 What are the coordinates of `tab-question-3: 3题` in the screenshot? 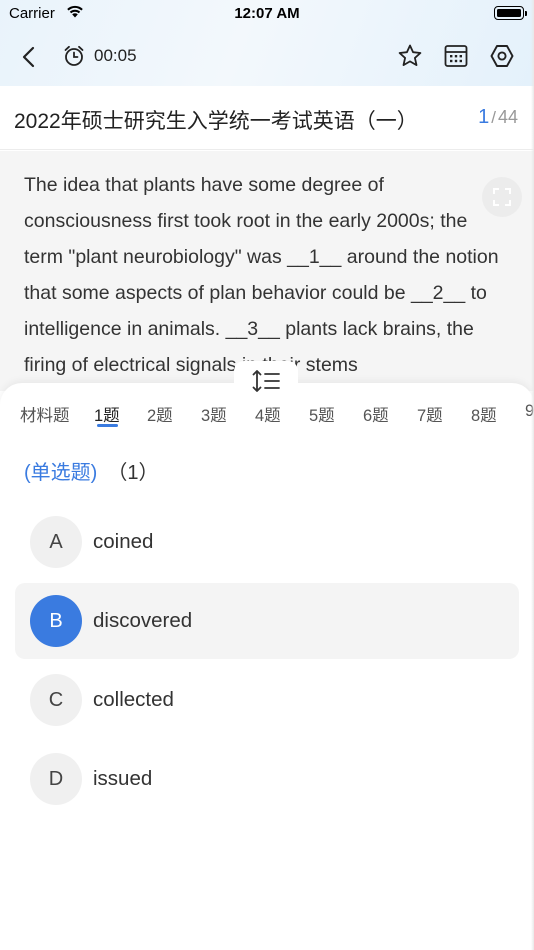 It's located at (214, 414).